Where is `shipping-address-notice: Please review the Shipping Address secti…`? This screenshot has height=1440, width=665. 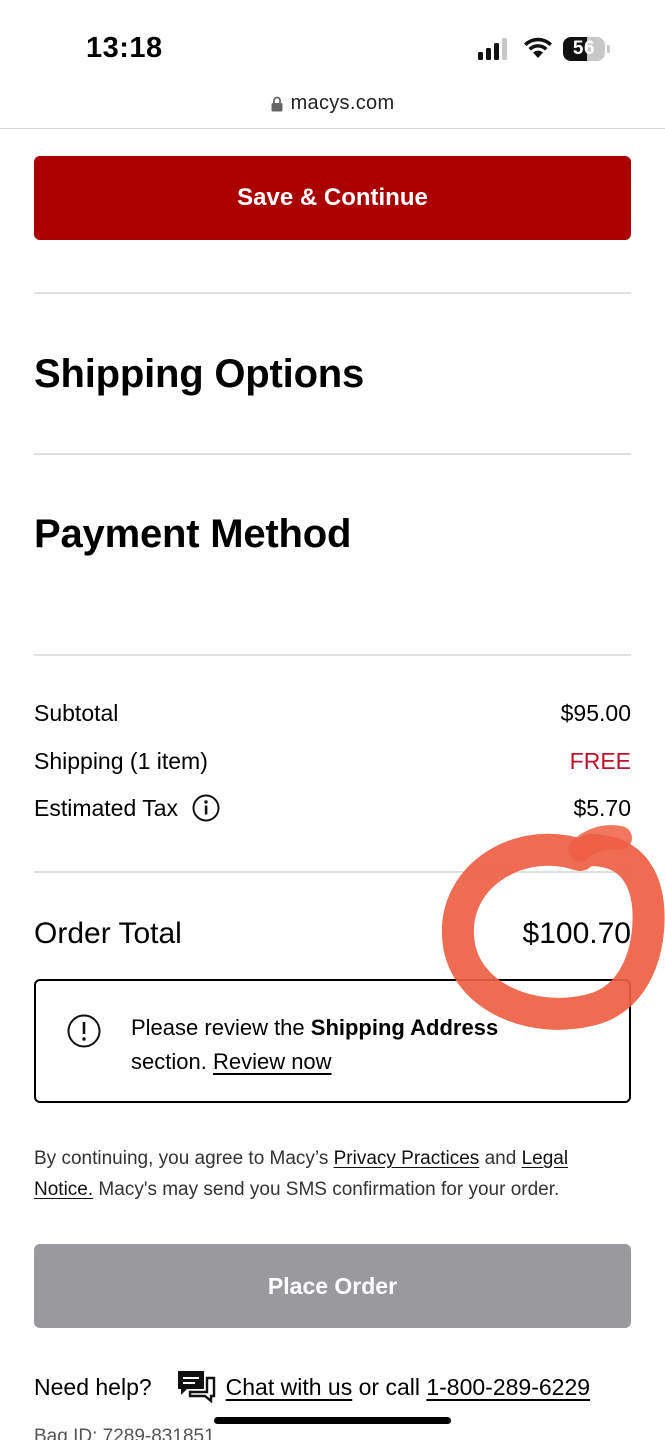
shipping-address-notice: Please review the Shipping Address secti… is located at coordinates (332, 1041).